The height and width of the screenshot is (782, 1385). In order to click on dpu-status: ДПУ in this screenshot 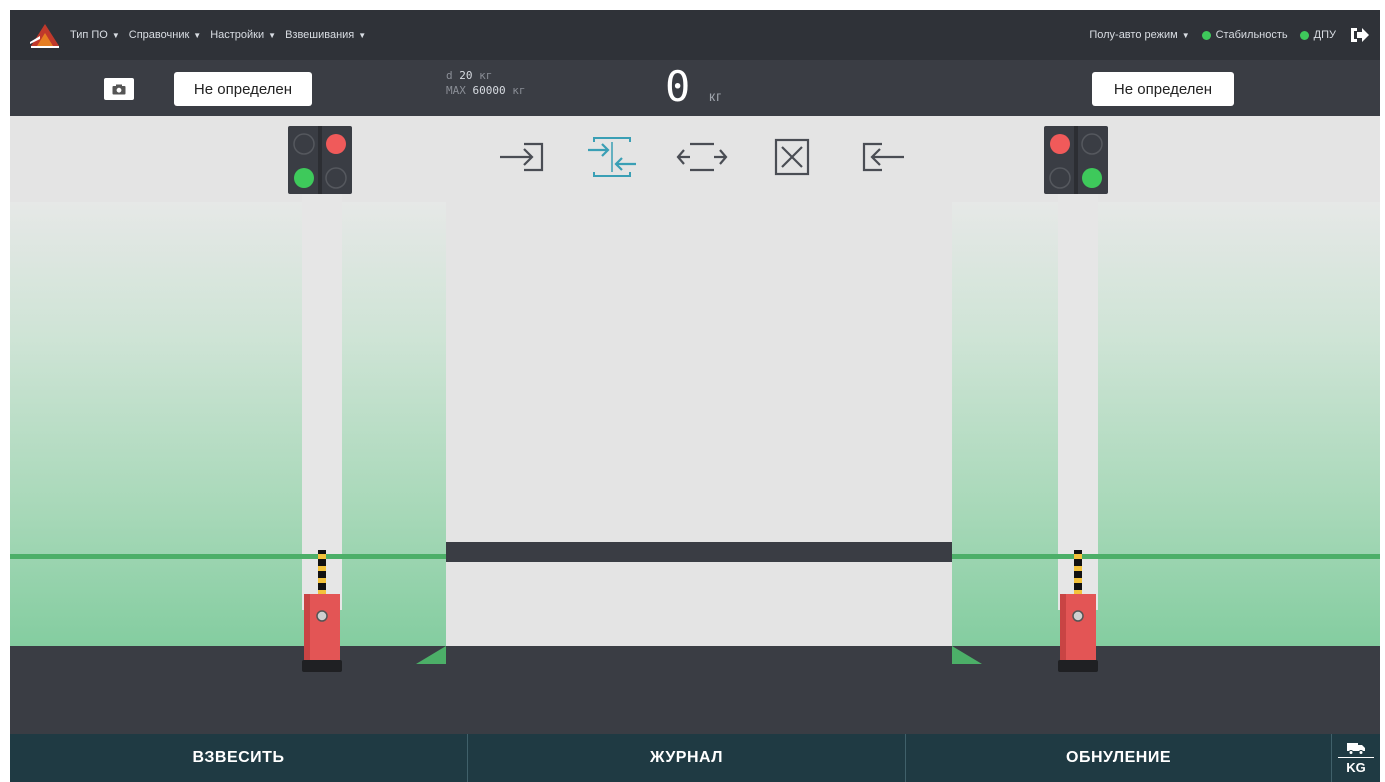, I will do `click(1317, 35)`.